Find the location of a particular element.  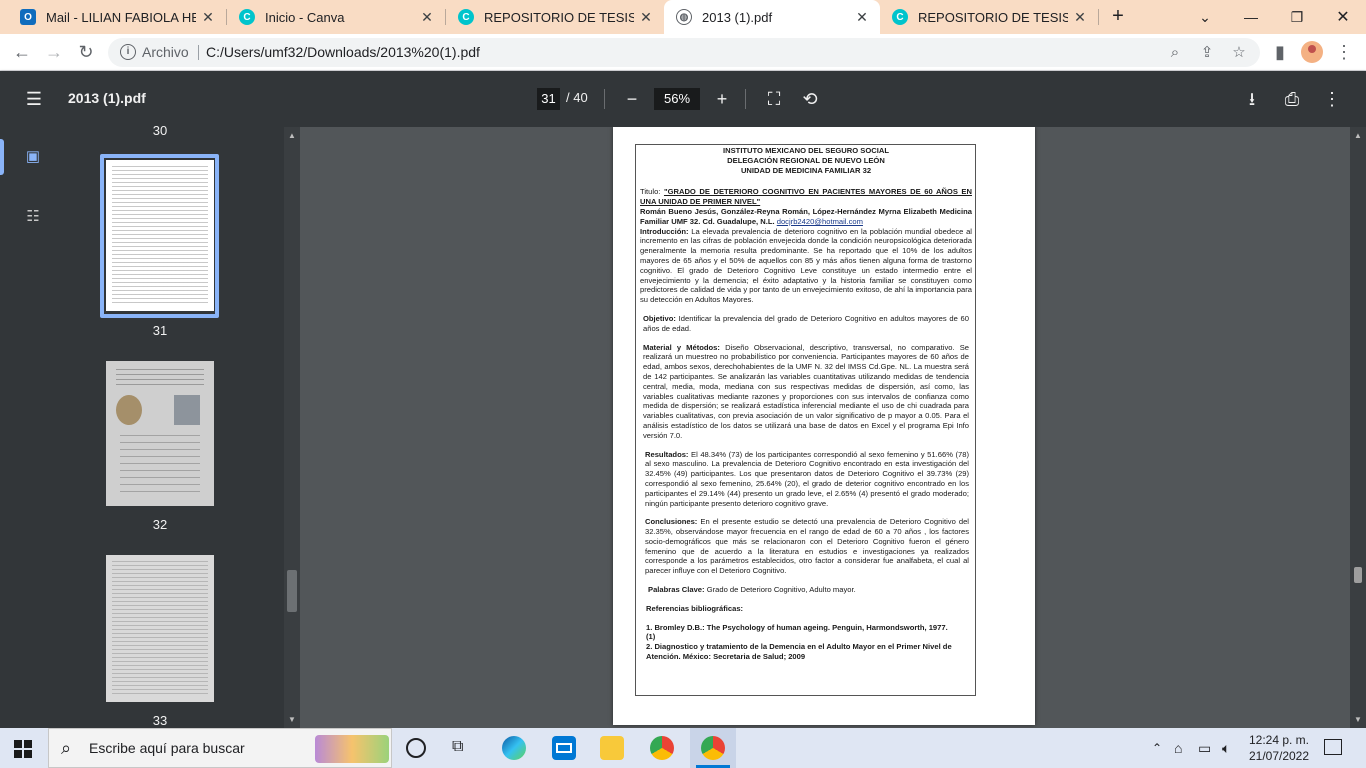

pdf-toolbar: ☰ 2013 (1).pdf 31 / 40 − 56% + ⛶ ⟲ ⭳ ⎙ ⋮ is located at coordinates (683, 99).